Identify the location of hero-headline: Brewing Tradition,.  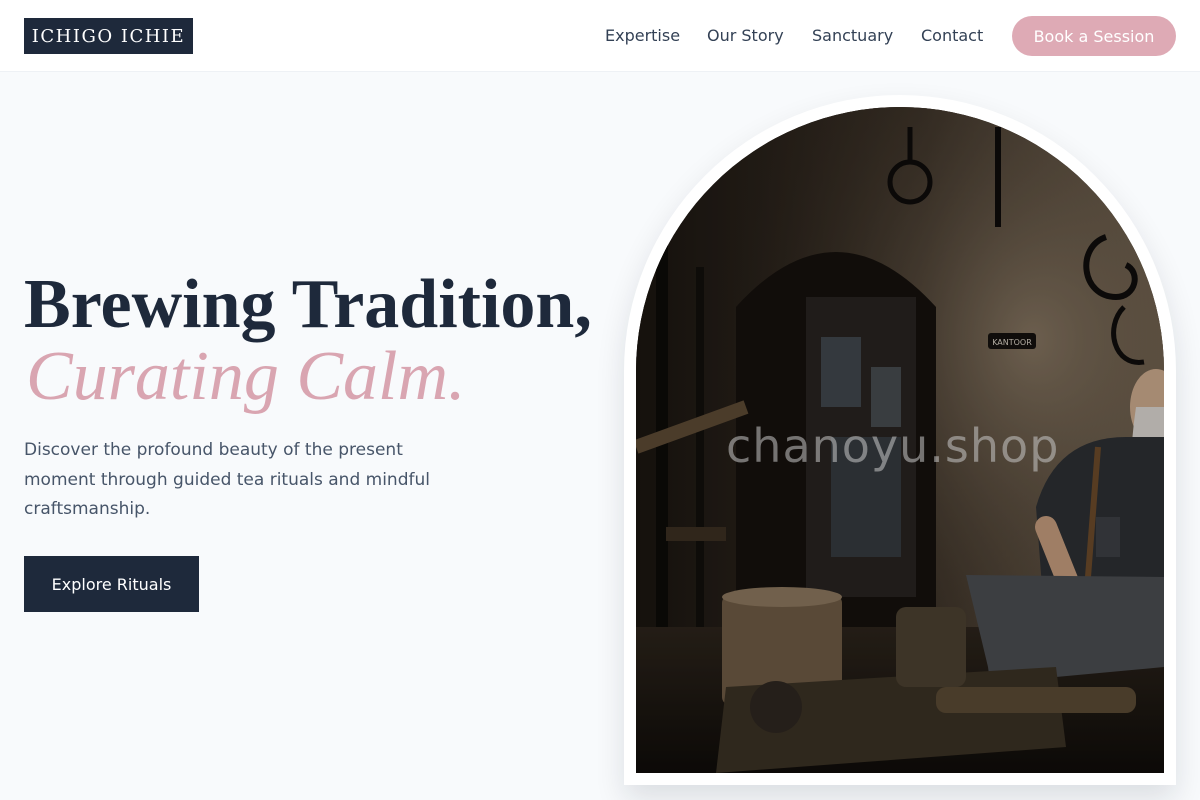
(308, 304).